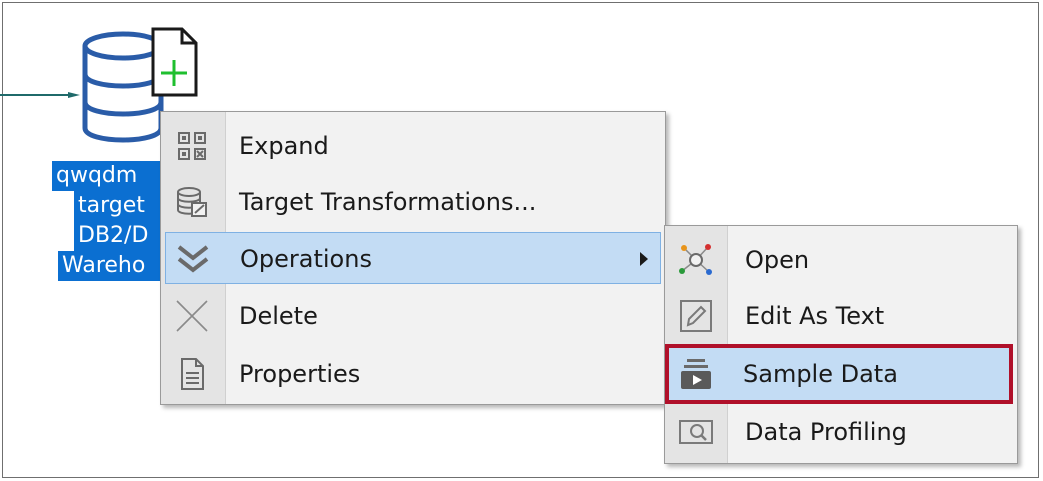  Describe the element at coordinates (777, 260) in the screenshot. I see `submenu-item-label: Open` at that location.